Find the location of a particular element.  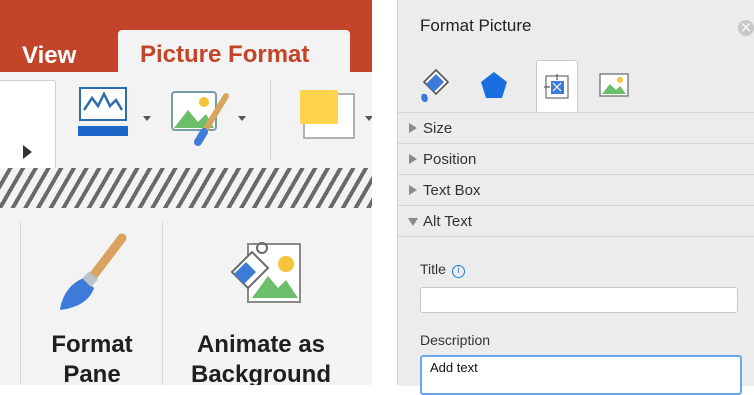

animate-background-label-line1: Animate as is located at coordinates (261, 344).